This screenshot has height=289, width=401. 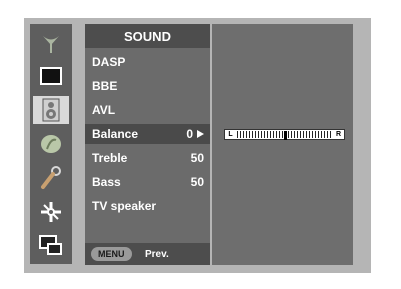 What do you see at coordinates (51, 76) in the screenshot?
I see `picture-icon` at bounding box center [51, 76].